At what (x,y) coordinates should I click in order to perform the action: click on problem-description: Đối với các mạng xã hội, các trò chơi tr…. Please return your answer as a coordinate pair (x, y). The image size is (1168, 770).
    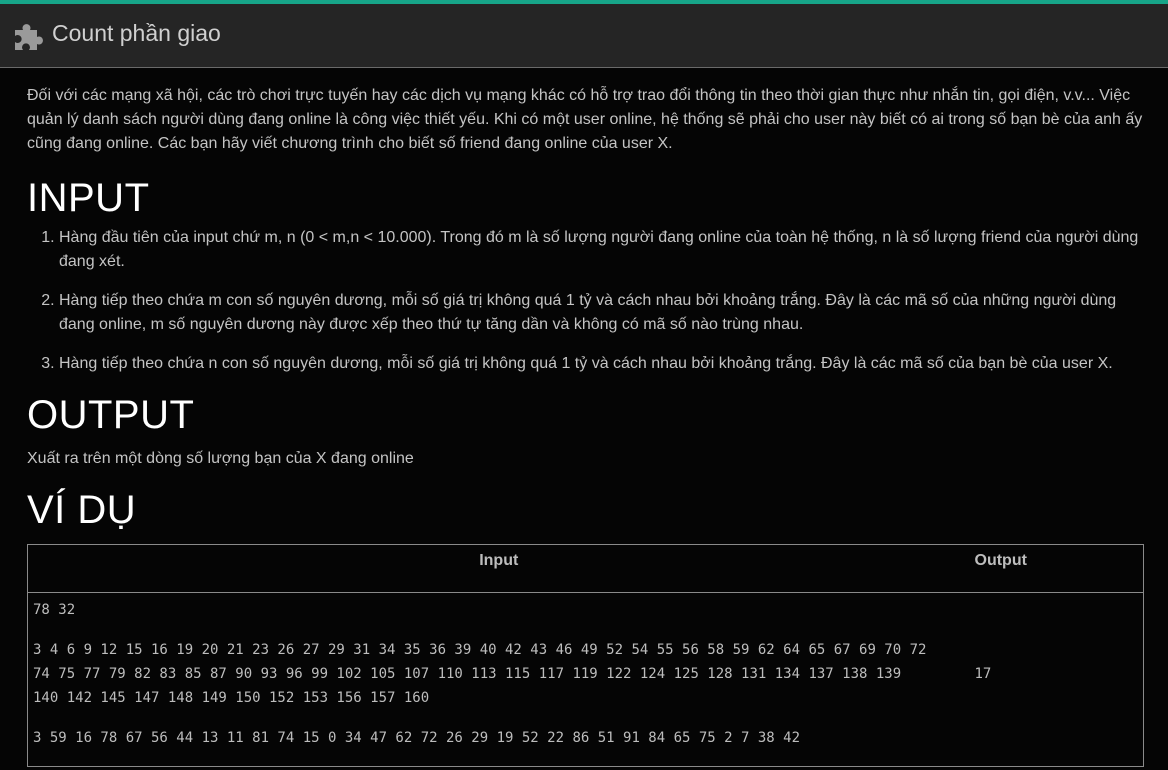
    Looking at the image, I should click on (585, 119).